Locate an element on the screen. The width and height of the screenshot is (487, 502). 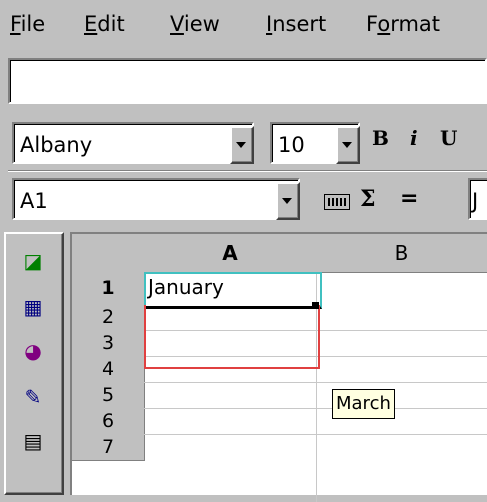
fill-handle is located at coordinates (315, 305).